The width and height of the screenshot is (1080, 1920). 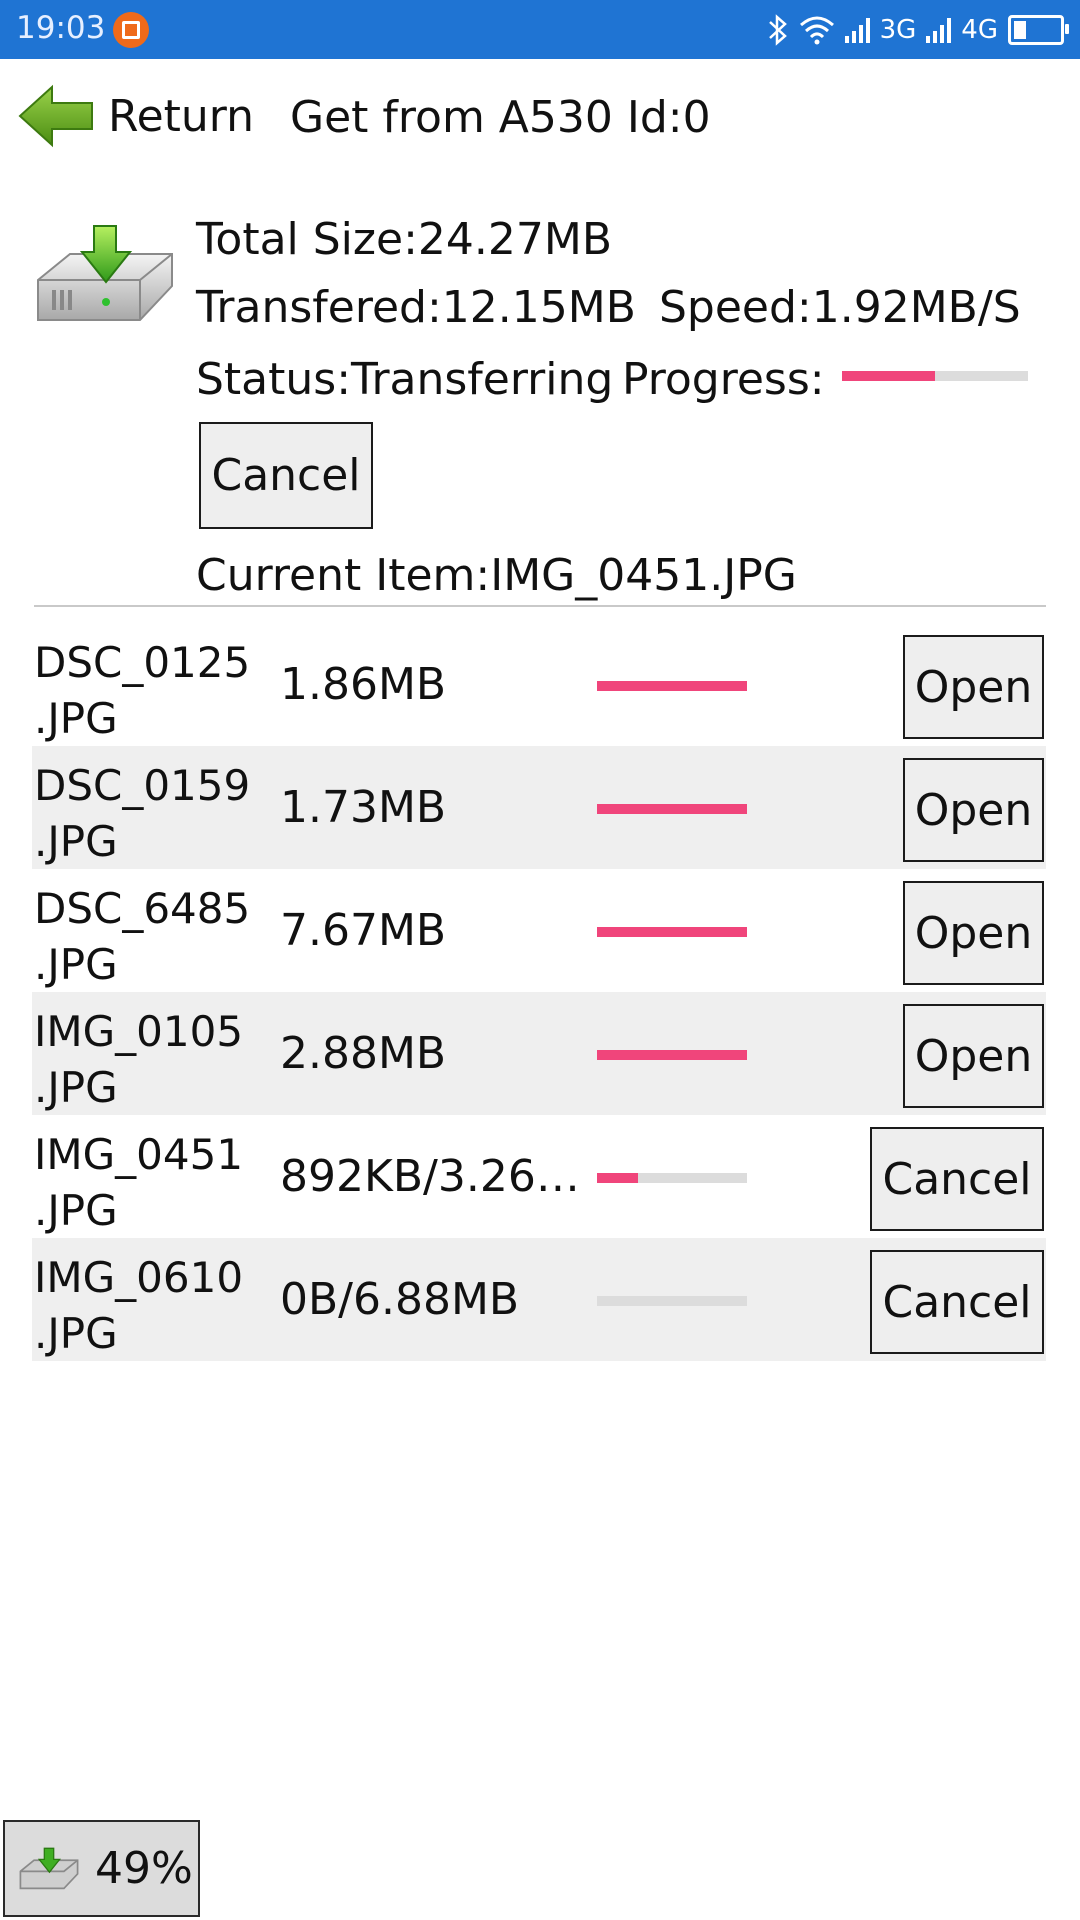 What do you see at coordinates (55, 116) in the screenshot?
I see `back-arrow-icon` at bounding box center [55, 116].